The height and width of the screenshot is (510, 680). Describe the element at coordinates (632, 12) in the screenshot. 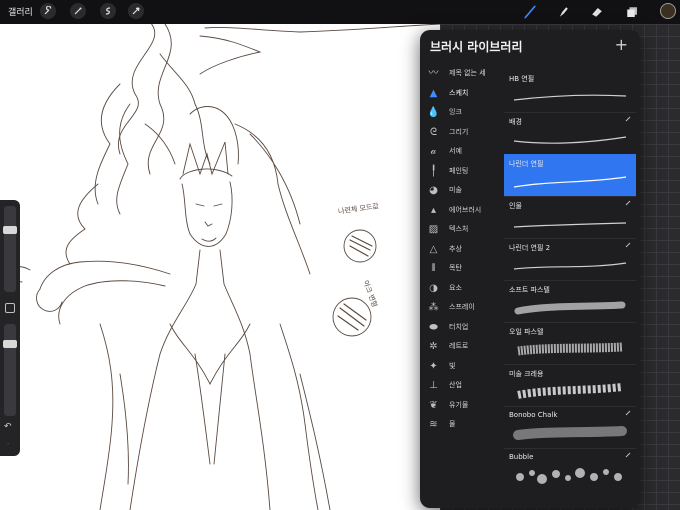

I see `layers-icon` at that location.